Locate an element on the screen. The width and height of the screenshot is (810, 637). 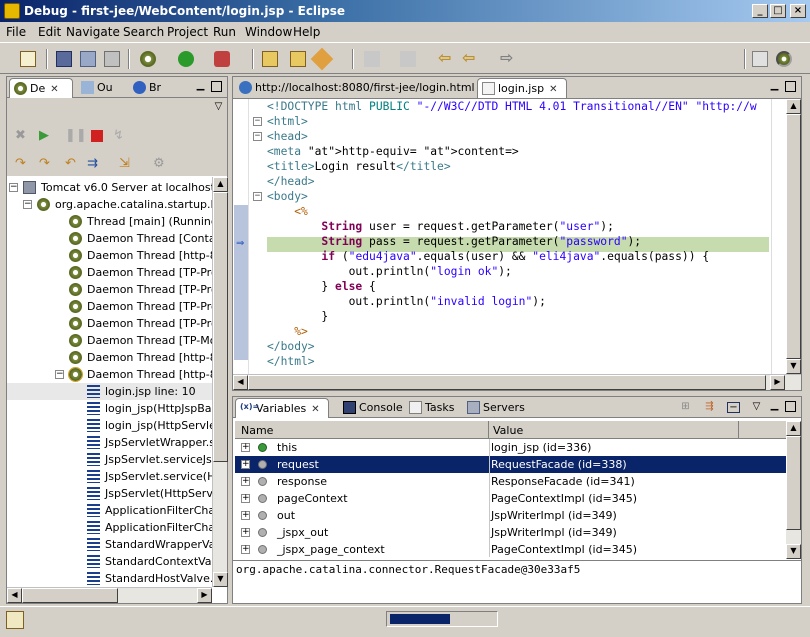
debug-perspective-icon is located at coordinates (784, 59).